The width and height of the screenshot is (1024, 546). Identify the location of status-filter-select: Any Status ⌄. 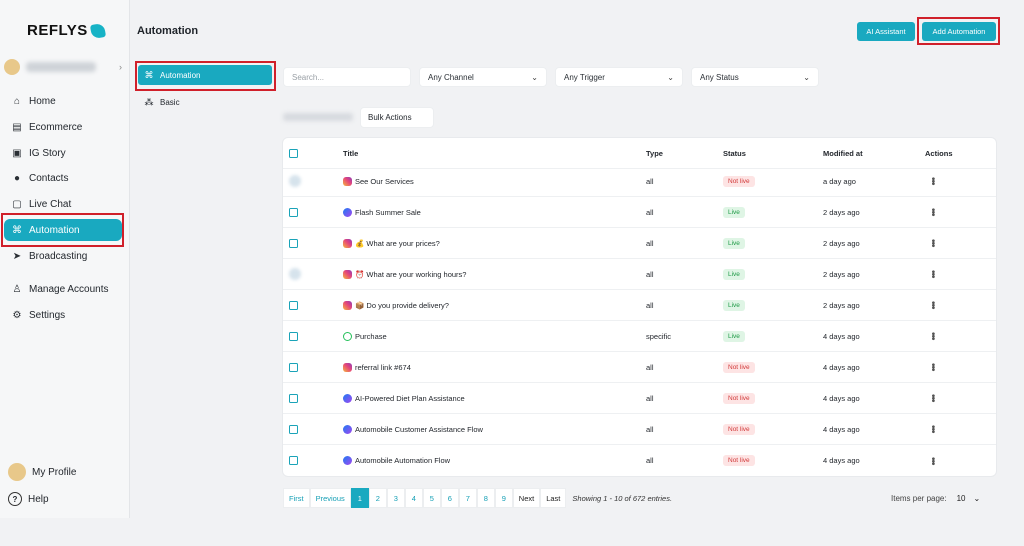
(755, 77).